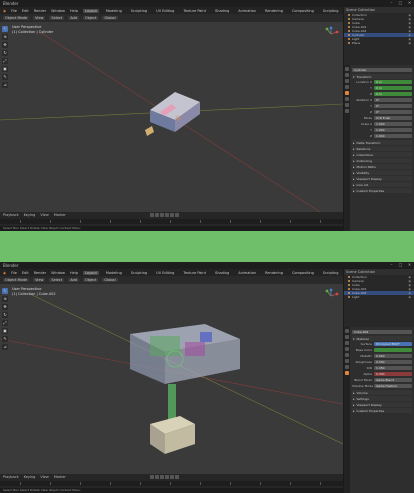 The height and width of the screenshot is (493, 414). Describe the element at coordinates (393, 350) in the screenshot. I see `property-field` at that location.